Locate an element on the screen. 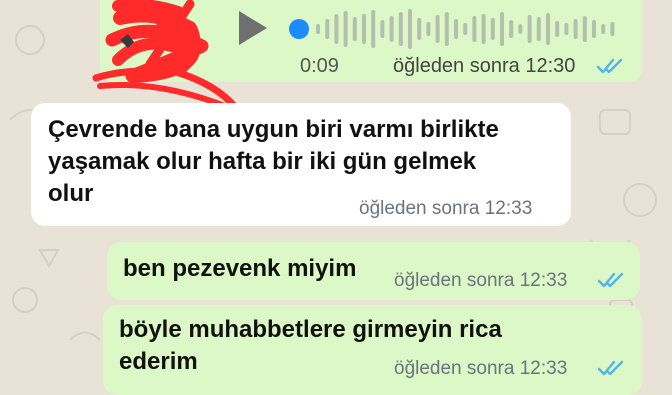 The image size is (672, 395). message-line: ben pezevenk miyim is located at coordinates (240, 268).